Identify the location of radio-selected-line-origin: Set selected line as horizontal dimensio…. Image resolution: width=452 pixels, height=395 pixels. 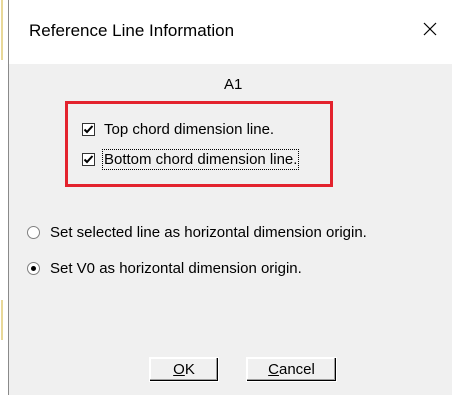
(197, 232).